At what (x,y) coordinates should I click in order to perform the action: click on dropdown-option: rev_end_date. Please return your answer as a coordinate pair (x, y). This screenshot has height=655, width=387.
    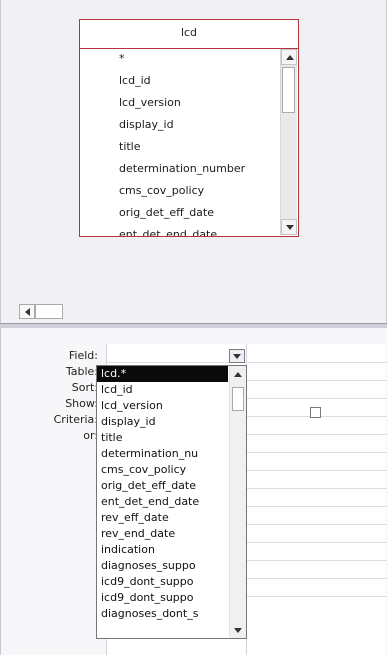
    Looking at the image, I should click on (162, 534).